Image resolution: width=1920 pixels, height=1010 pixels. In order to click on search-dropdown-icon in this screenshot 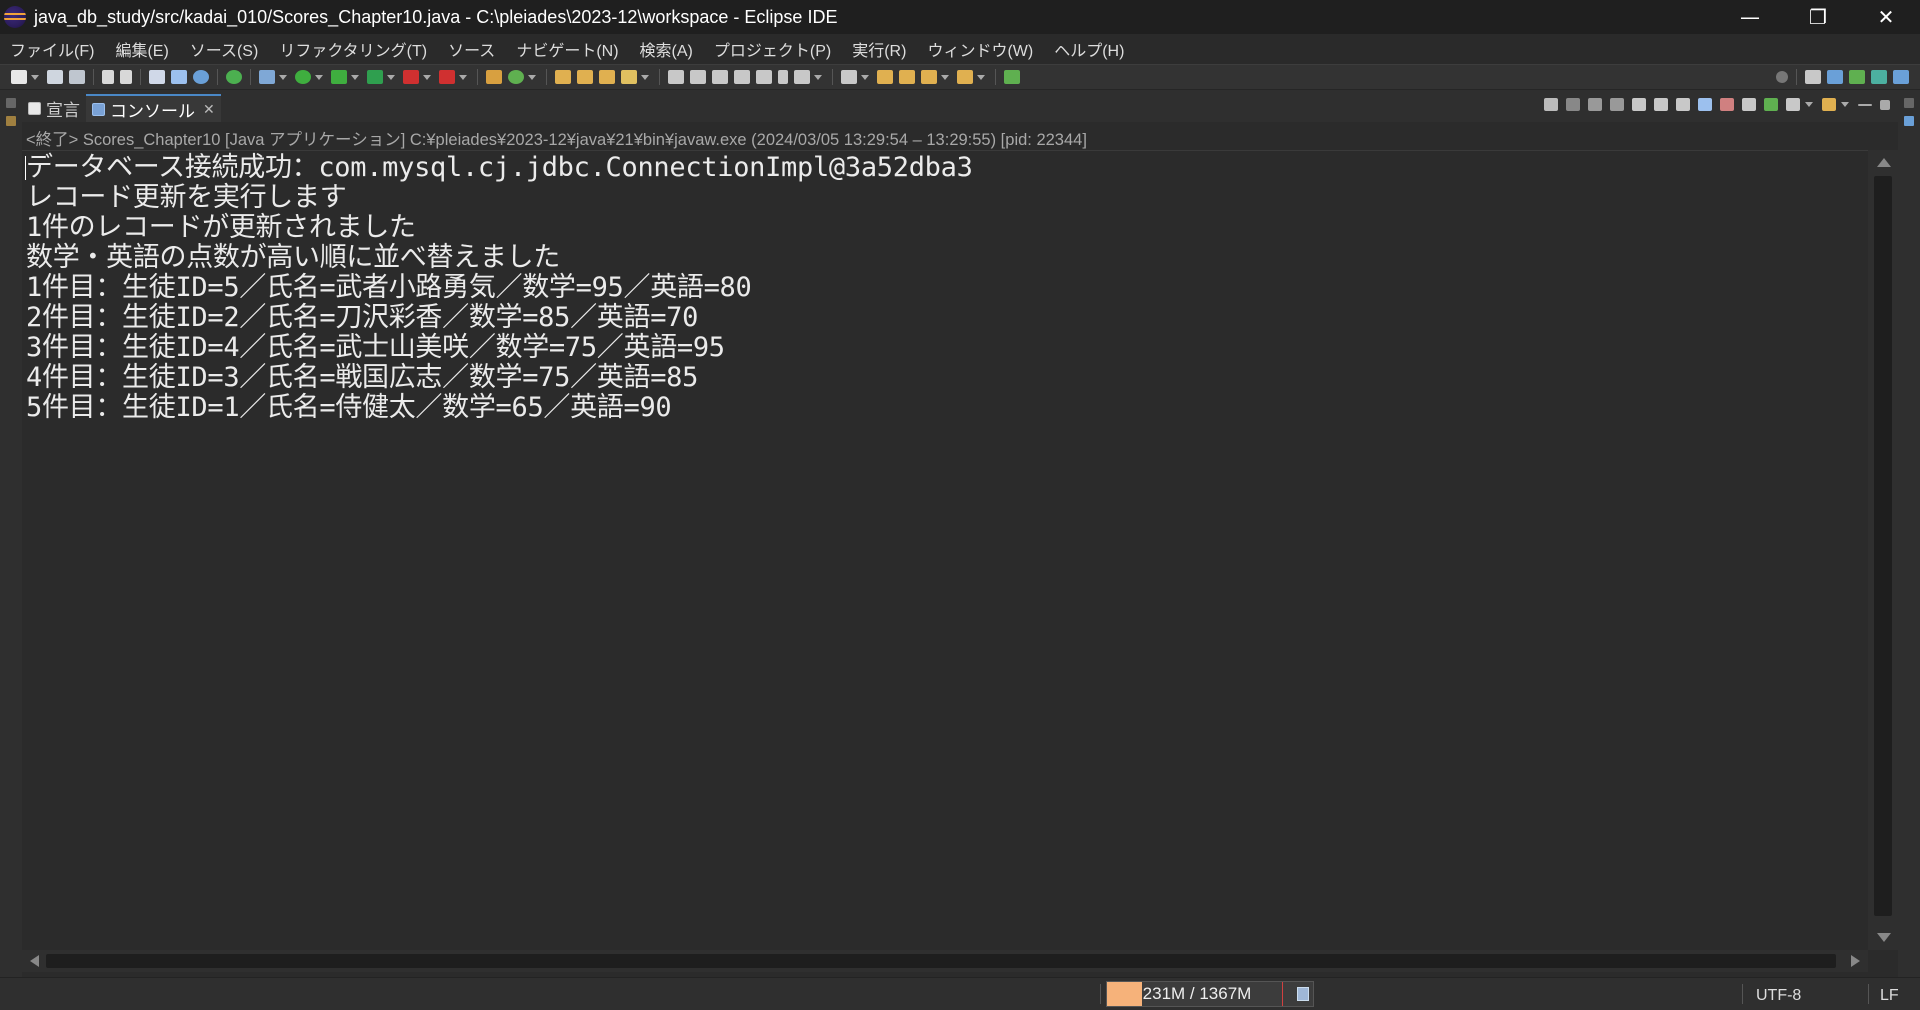, I will do `click(645, 77)`.